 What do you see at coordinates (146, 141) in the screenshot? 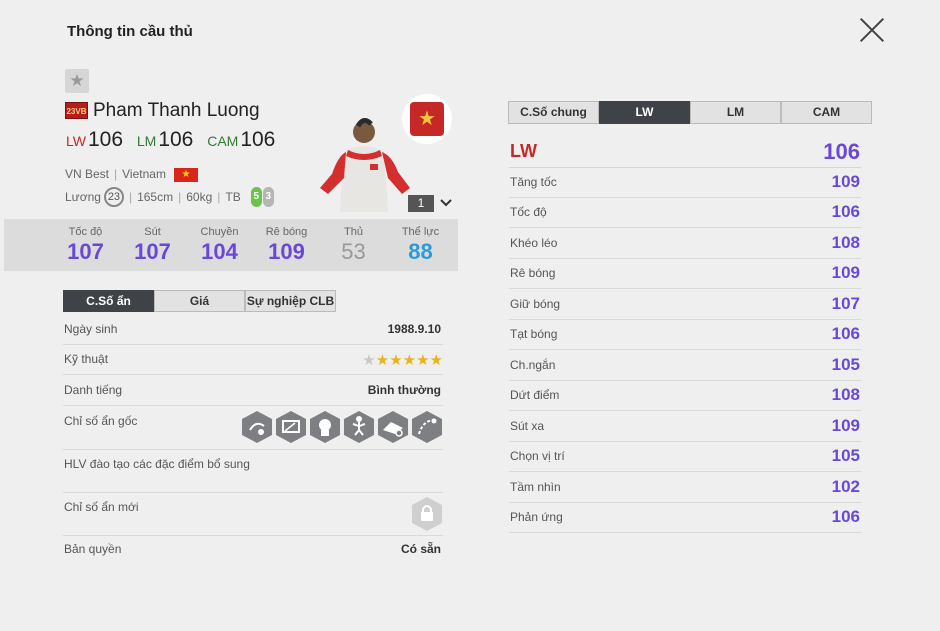
I see `position-label: LM` at bounding box center [146, 141].